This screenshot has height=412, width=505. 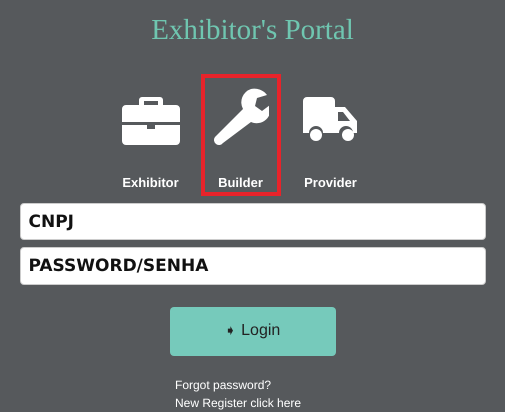 I want to click on portal-title: Exhibitor's Portal, so click(x=252, y=30).